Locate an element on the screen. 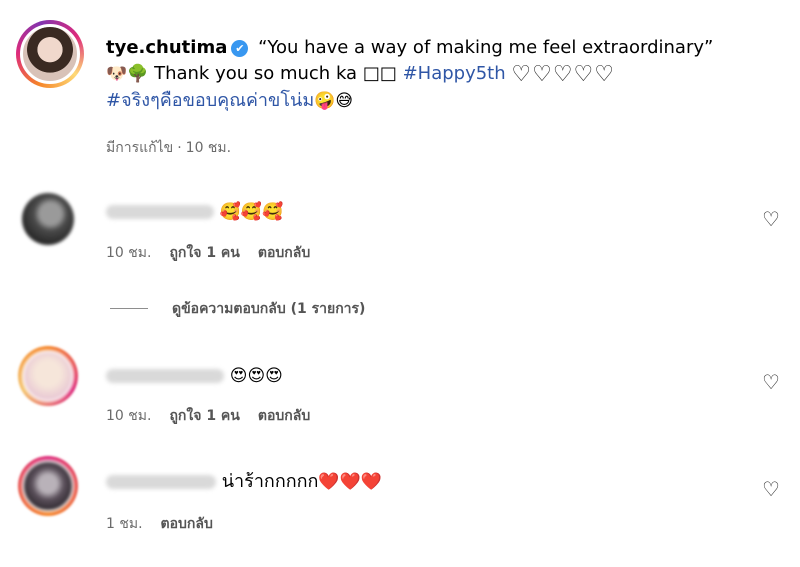  post-meta: มีการแก้ไข · 10 ชม. is located at coordinates (177, 148).